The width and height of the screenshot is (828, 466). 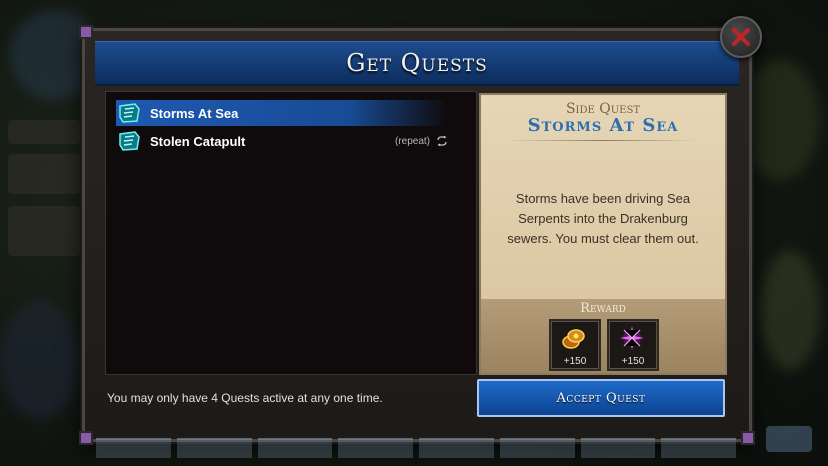 I want to click on quest-title: Storms At Sea, so click(x=603, y=125).